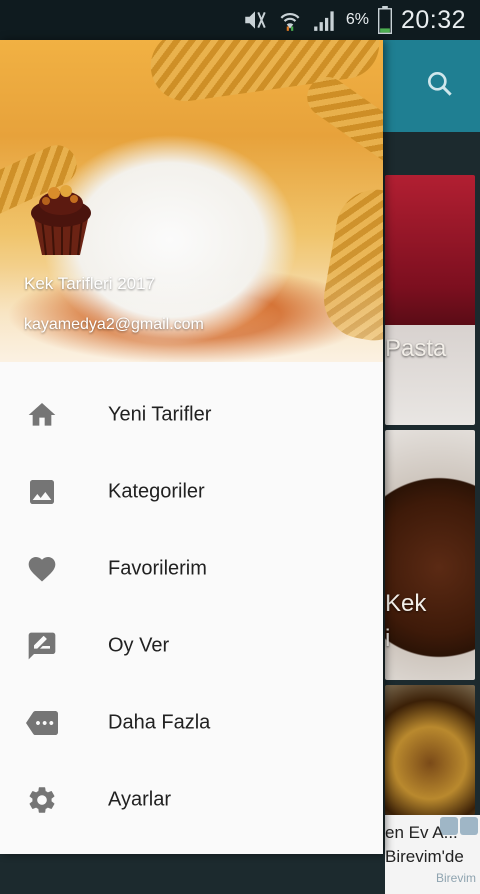 The width and height of the screenshot is (480, 894). Describe the element at coordinates (42, 800) in the screenshot. I see `settings-icon` at that location.